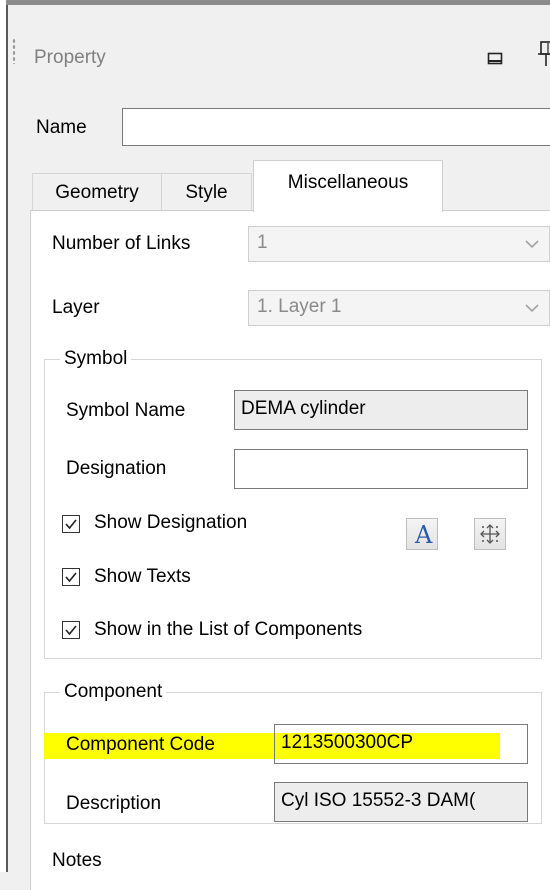 Image resolution: width=550 pixels, height=890 pixels. I want to click on tab-geometry-label: Geometry, so click(97, 192).